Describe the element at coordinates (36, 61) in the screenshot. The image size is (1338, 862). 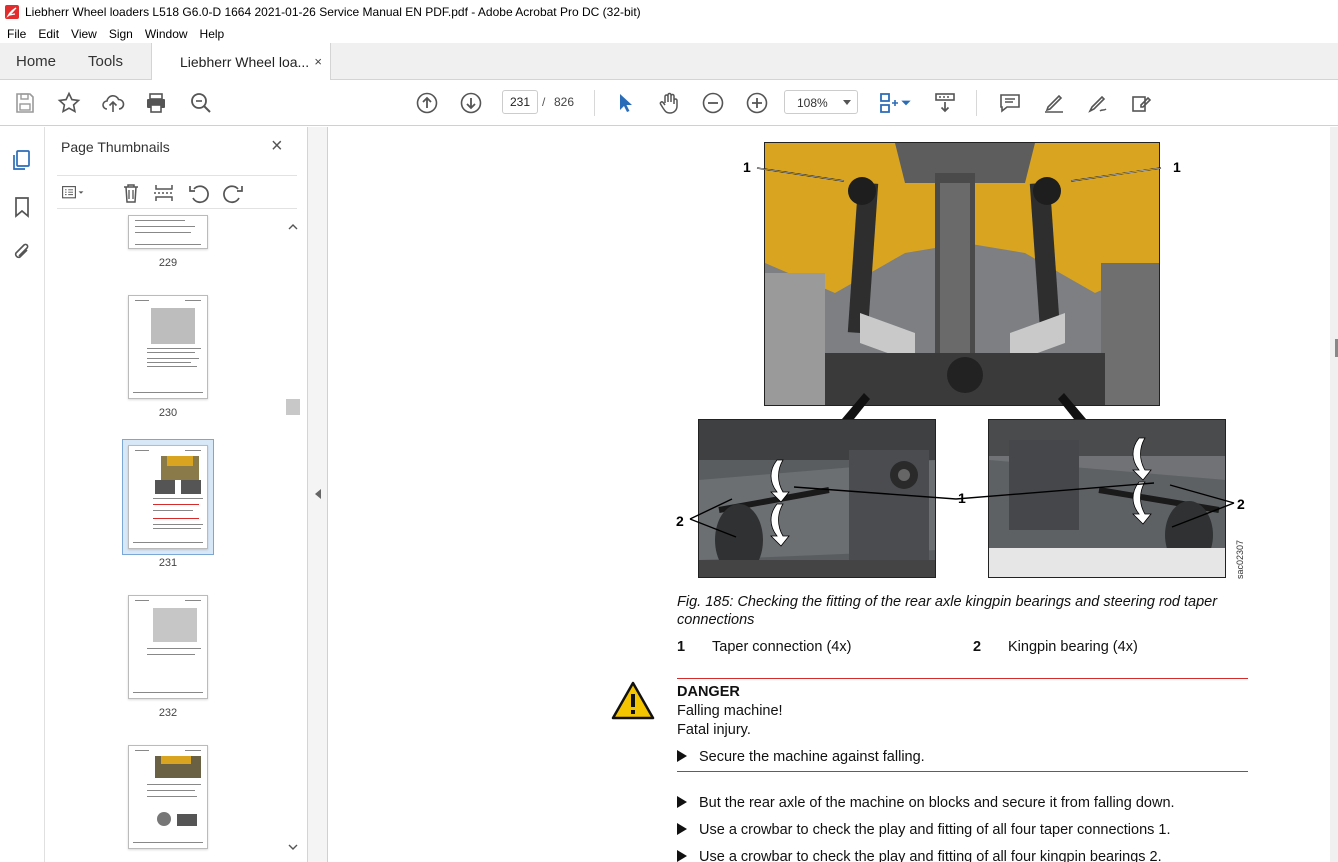
I see `tab-home: Home` at that location.